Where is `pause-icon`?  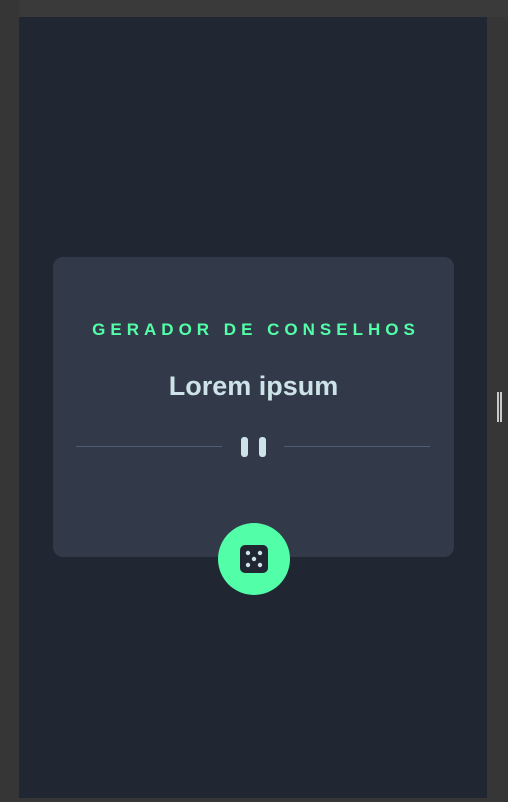
pause-icon is located at coordinates (254, 447).